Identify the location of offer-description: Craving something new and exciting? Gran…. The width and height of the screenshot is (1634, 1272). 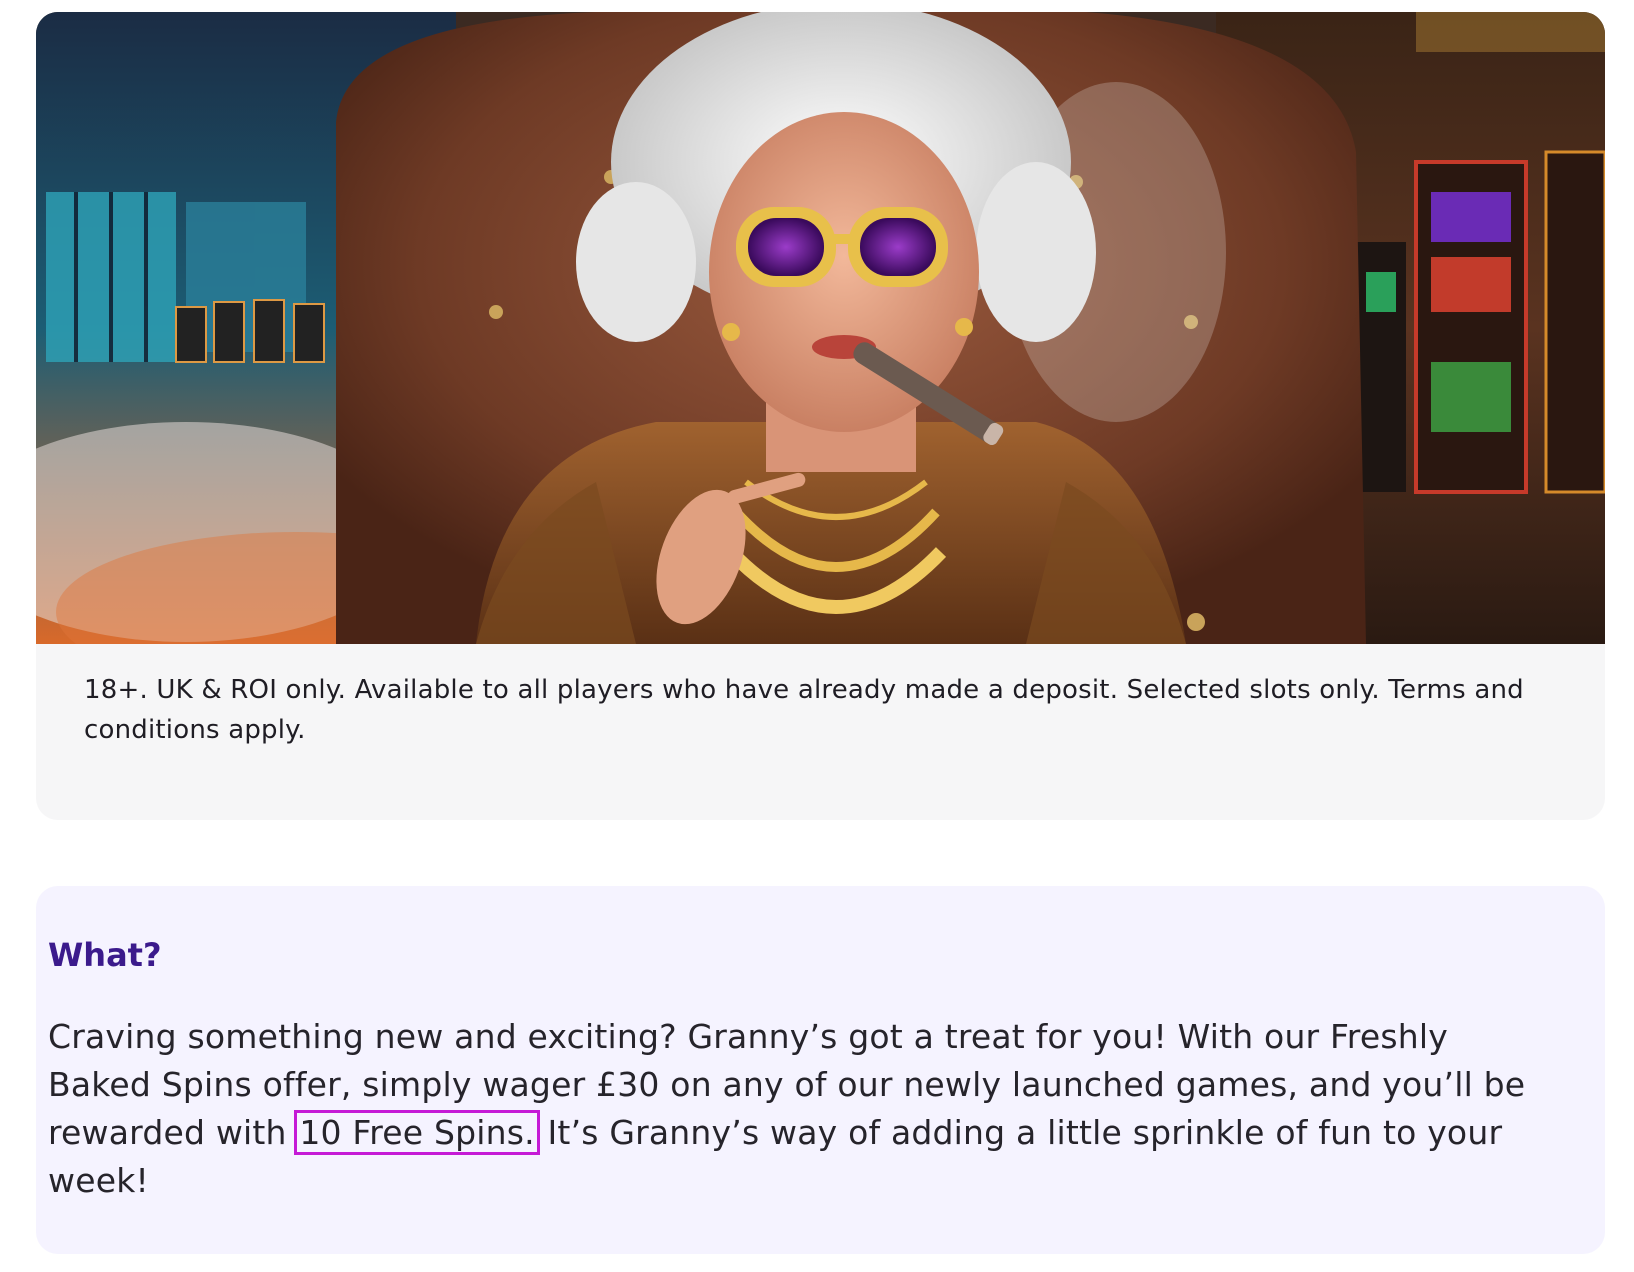
(788, 1109).